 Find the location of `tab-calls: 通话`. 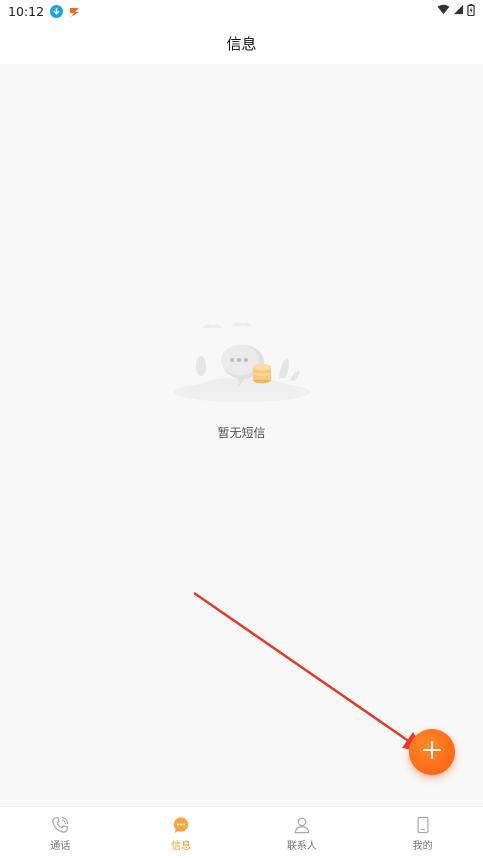

tab-calls: 通话 is located at coordinates (60, 832).